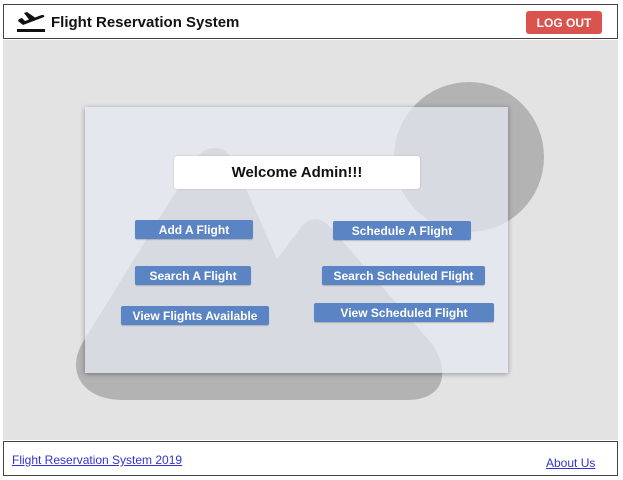  I want to click on app-header: Flight Reservation System LOG OUT, so click(310, 21).